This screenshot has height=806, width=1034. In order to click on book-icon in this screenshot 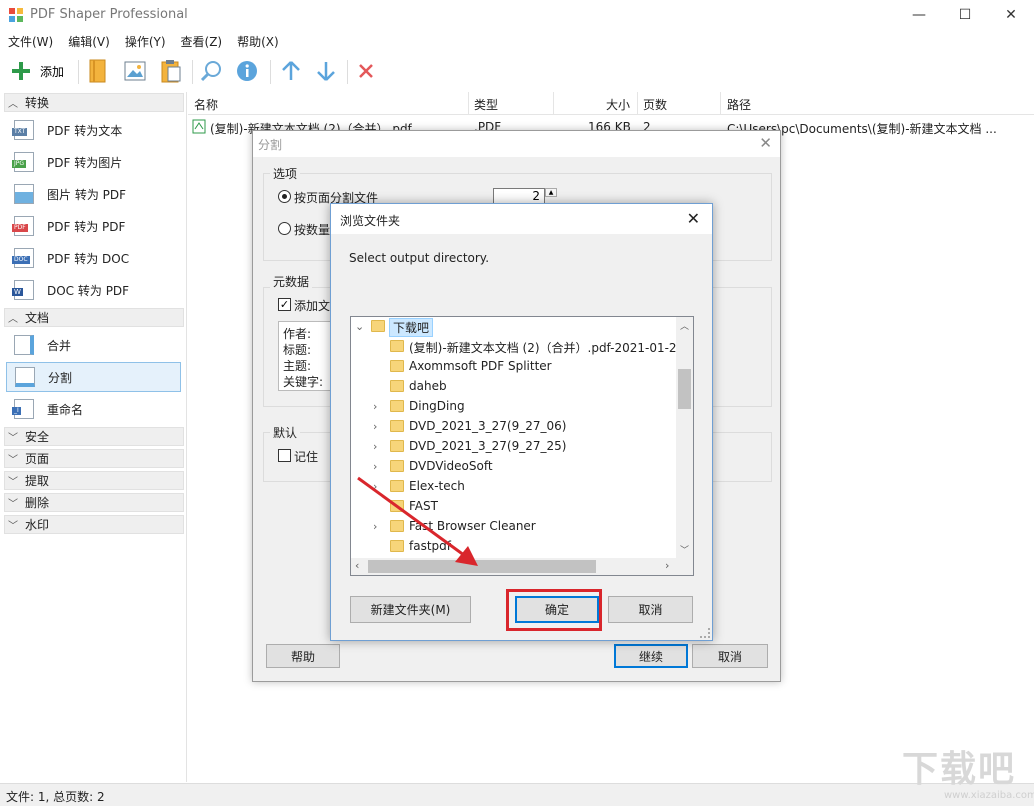, I will do `click(97, 71)`.